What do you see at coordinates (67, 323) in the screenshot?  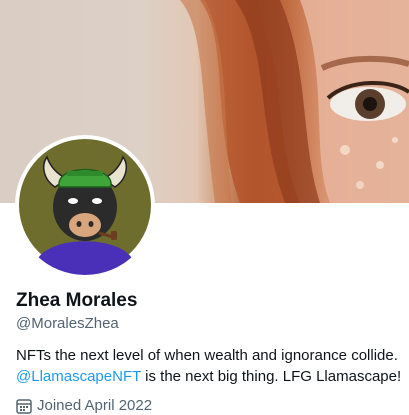 I see `profile-handle: @MoralesZhea` at bounding box center [67, 323].